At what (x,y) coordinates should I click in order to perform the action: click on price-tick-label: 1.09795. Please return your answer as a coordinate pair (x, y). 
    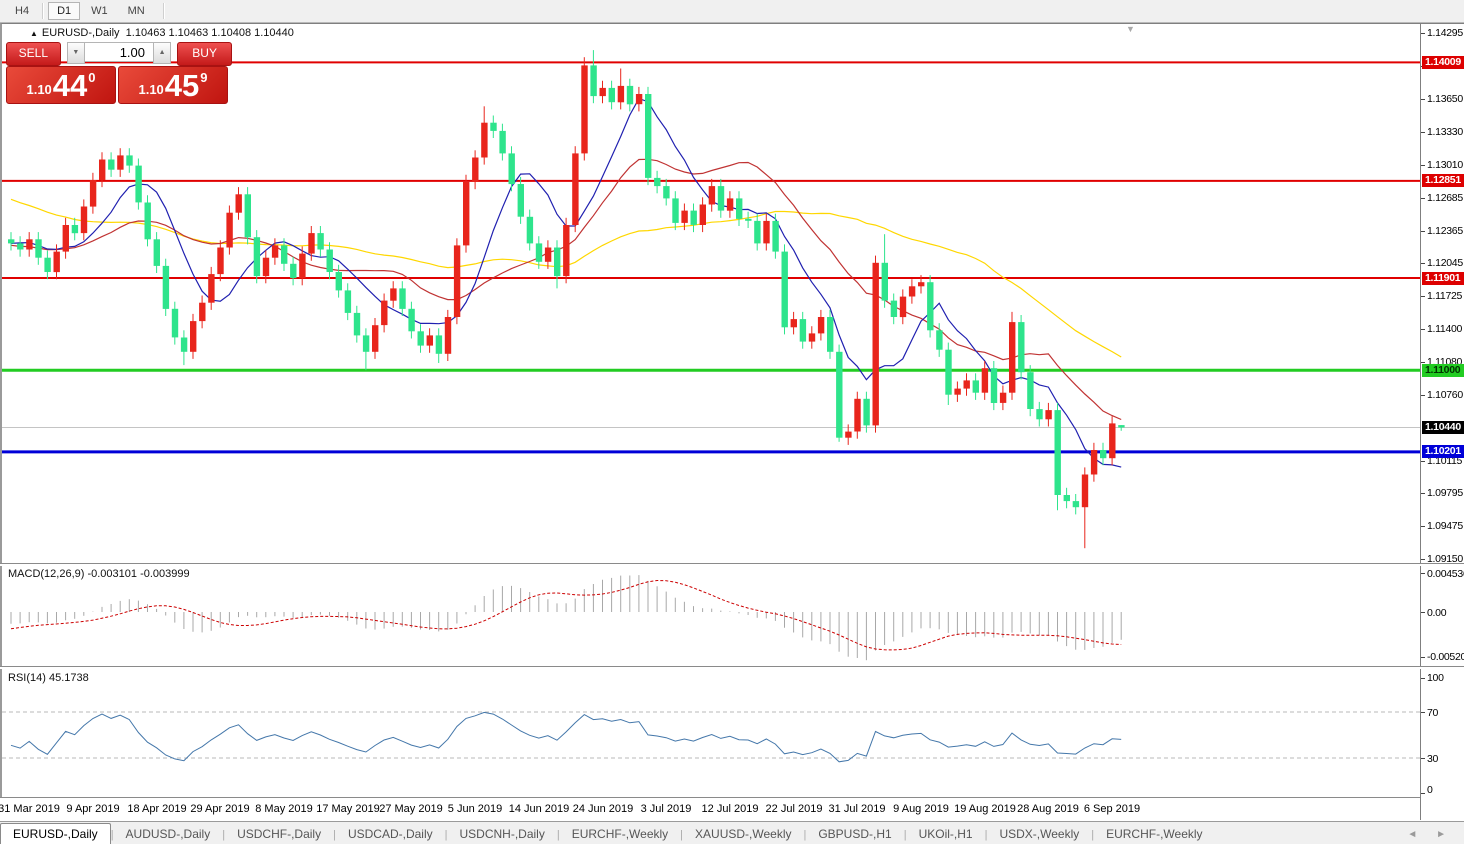
    Looking at the image, I should click on (1445, 493).